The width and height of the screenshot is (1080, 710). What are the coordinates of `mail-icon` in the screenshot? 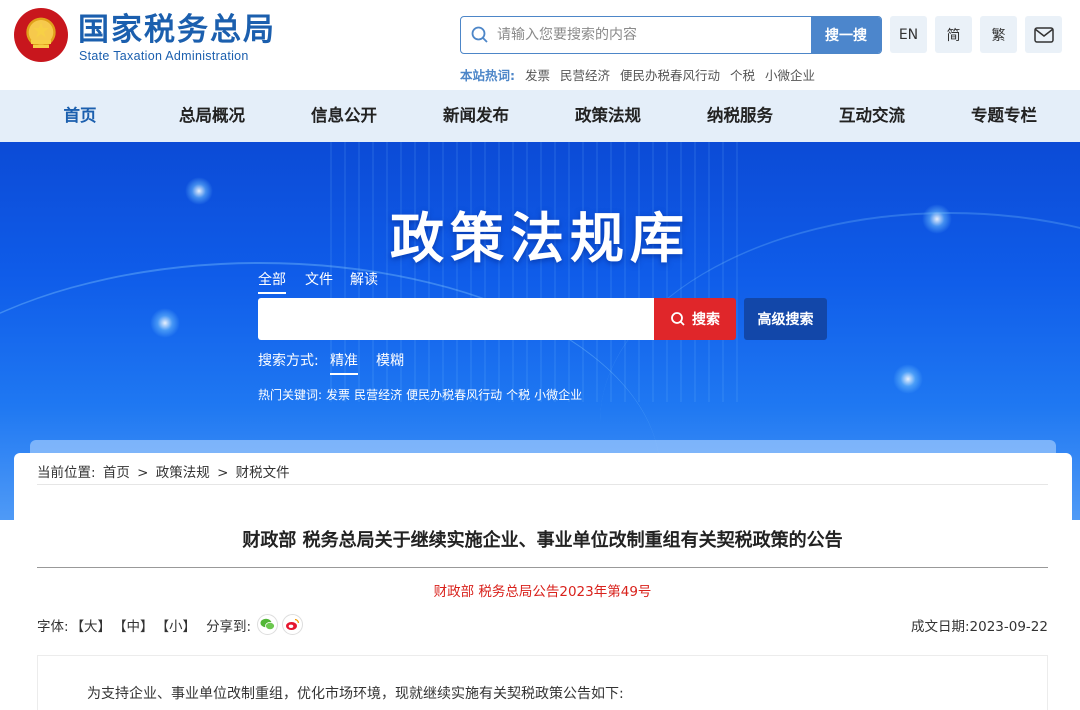 It's located at (1043, 34).